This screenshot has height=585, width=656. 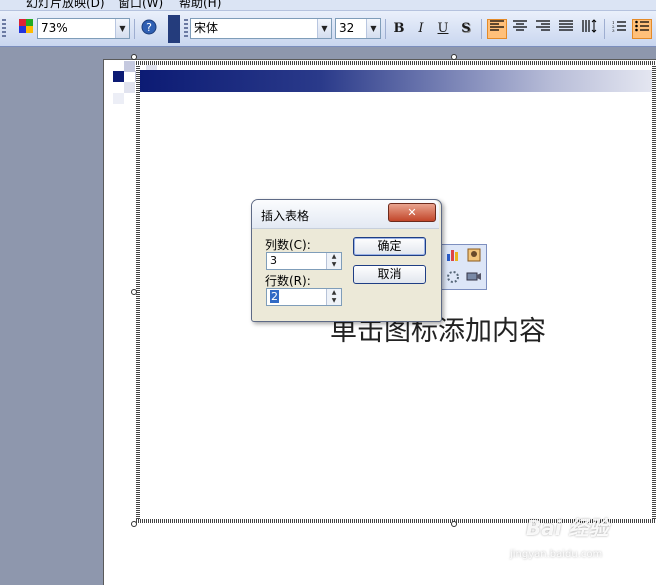 What do you see at coordinates (83, 28) in the screenshot?
I see `zoom-combo: 73% ▼` at bounding box center [83, 28].